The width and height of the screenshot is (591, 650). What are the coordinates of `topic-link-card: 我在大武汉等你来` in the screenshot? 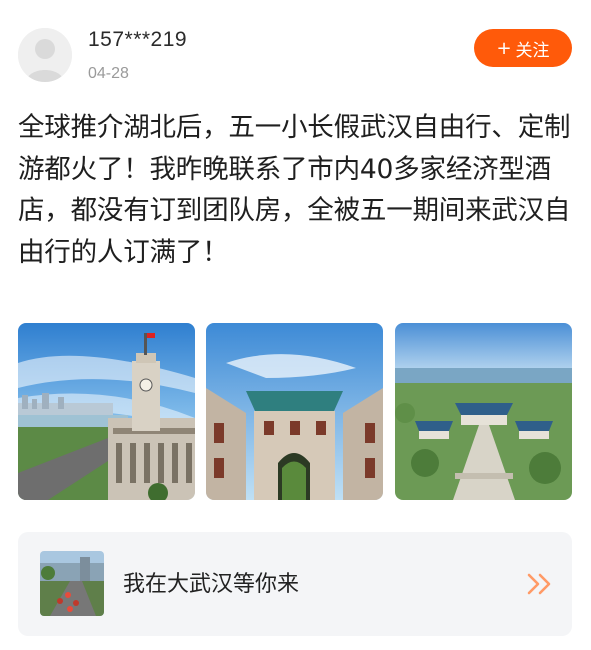 It's located at (295, 584).